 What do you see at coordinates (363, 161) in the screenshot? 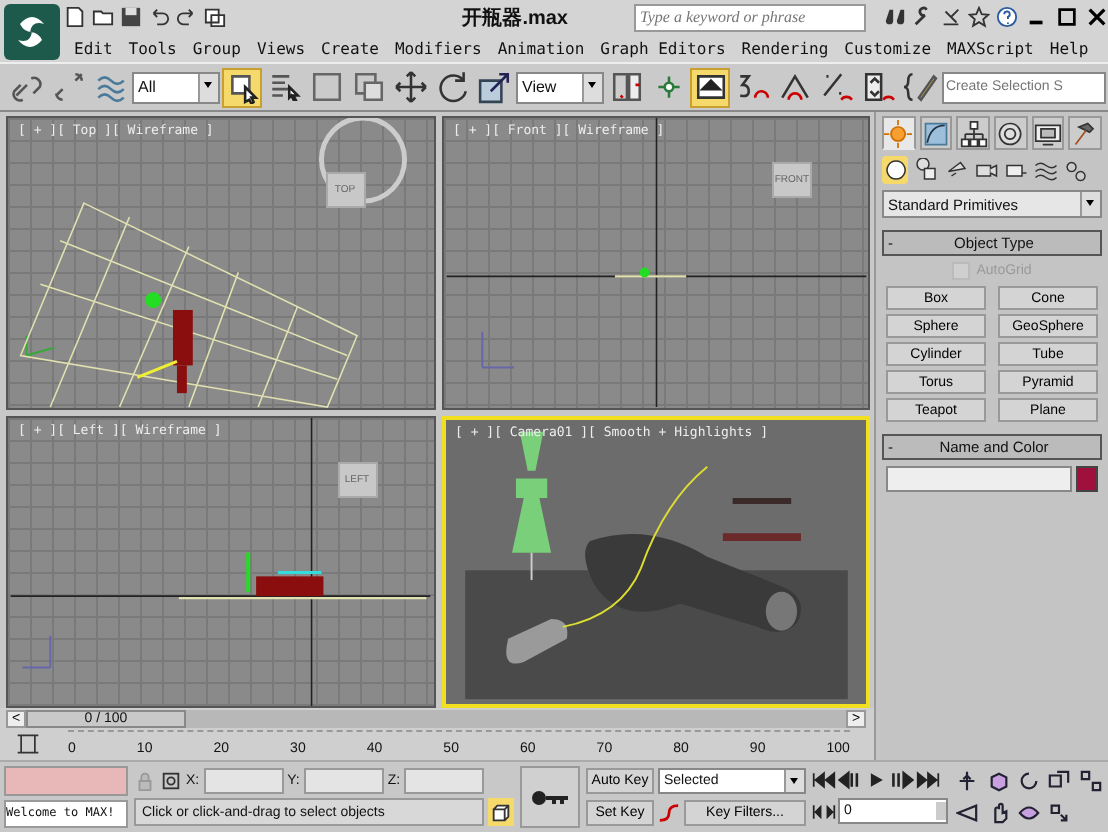
I see `viewcube-ring-icon` at bounding box center [363, 161].